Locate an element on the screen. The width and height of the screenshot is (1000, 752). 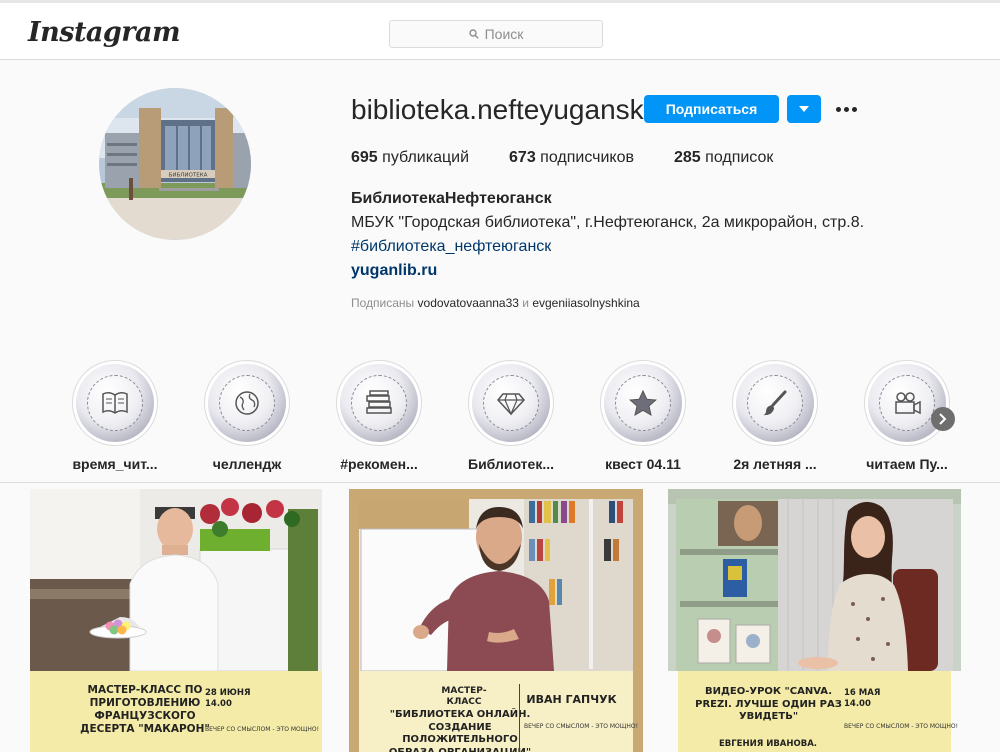
post-speaker-name: ИВАН ГАПЧУК is located at coordinates (571, 699).